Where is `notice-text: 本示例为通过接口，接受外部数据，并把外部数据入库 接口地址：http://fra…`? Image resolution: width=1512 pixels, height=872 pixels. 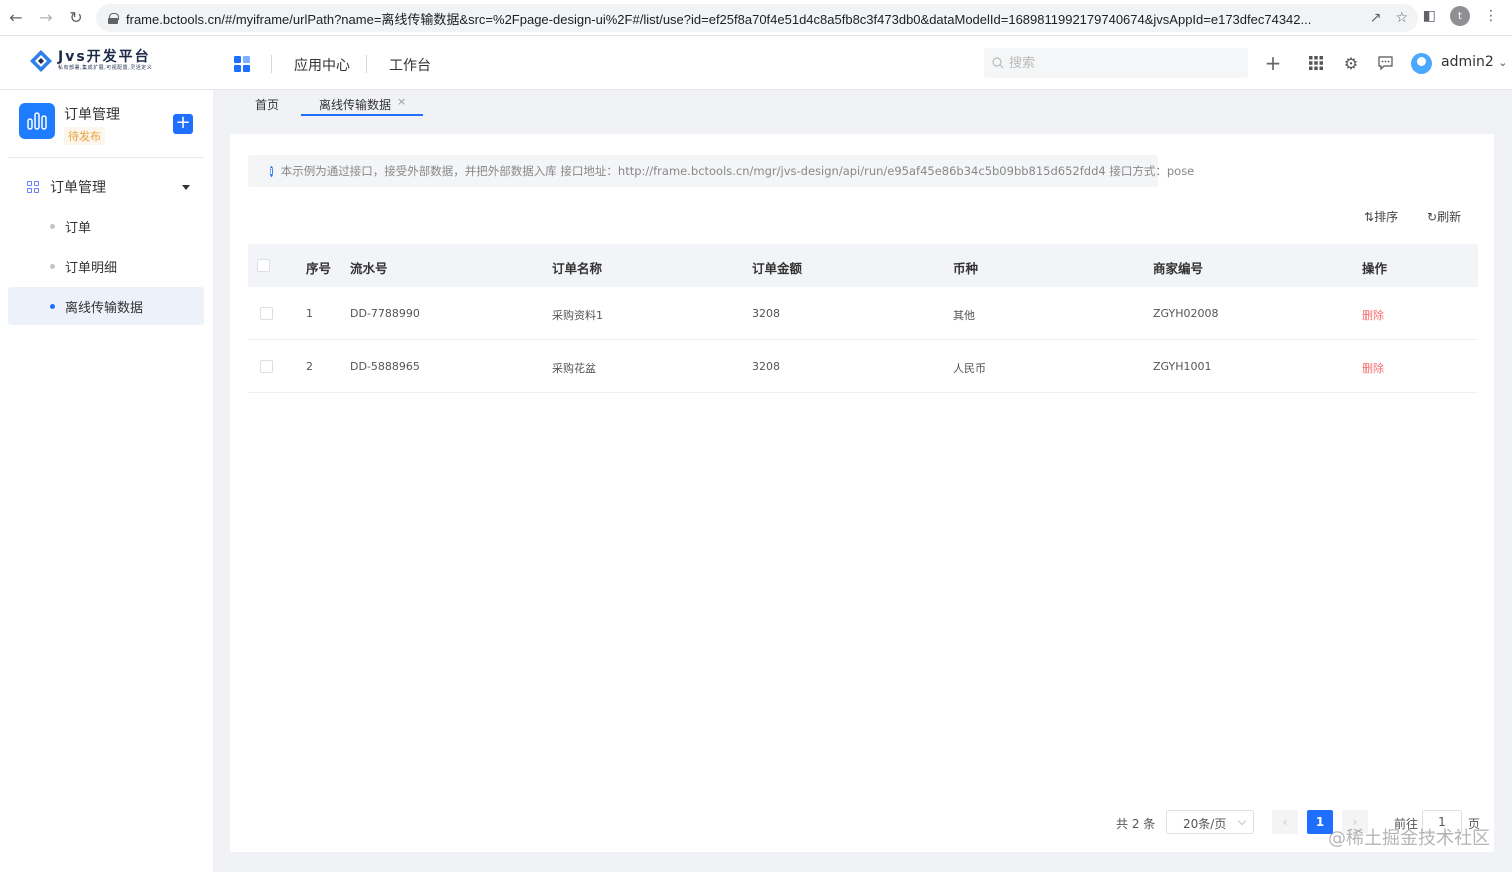 notice-text: 本示例为通过接口，接受外部数据，并把外部数据入库 接口地址：http://fra… is located at coordinates (737, 171).